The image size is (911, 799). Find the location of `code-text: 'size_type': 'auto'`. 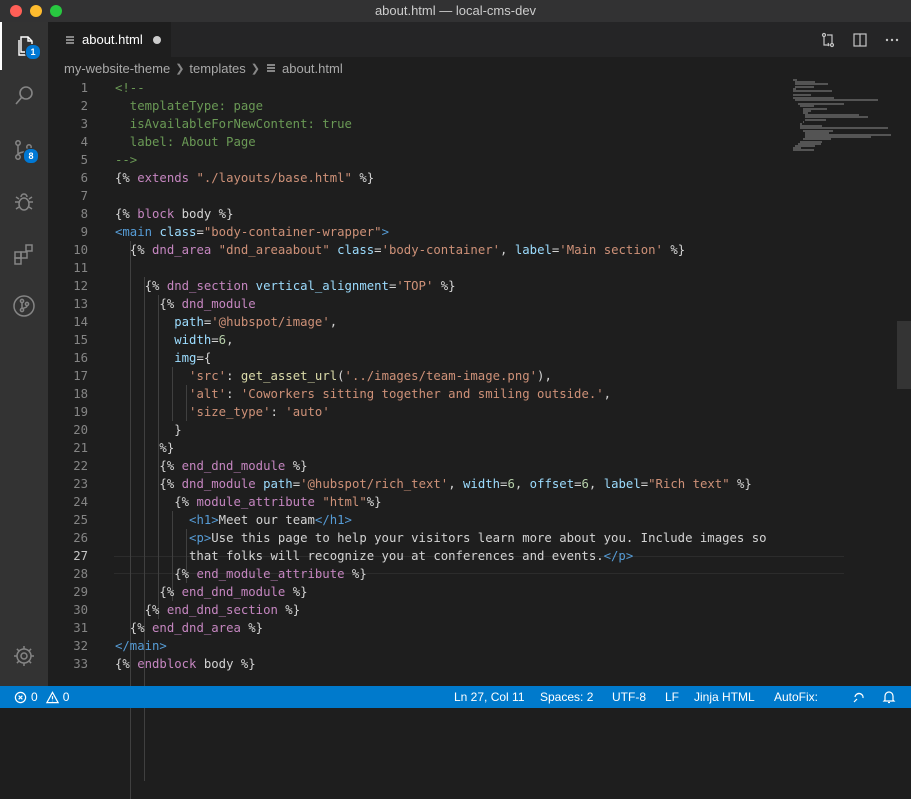

code-text: 'size_type': 'auto' is located at coordinates (259, 412).